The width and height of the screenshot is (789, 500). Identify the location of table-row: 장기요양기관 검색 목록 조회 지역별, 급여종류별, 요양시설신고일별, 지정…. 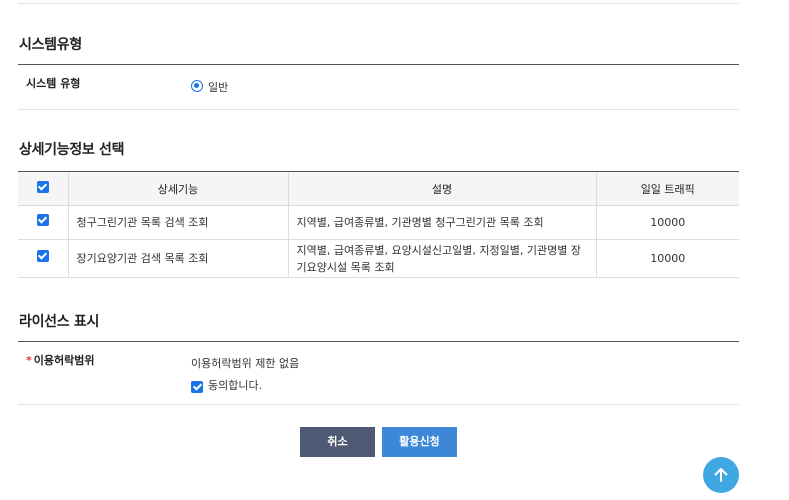
(378, 258).